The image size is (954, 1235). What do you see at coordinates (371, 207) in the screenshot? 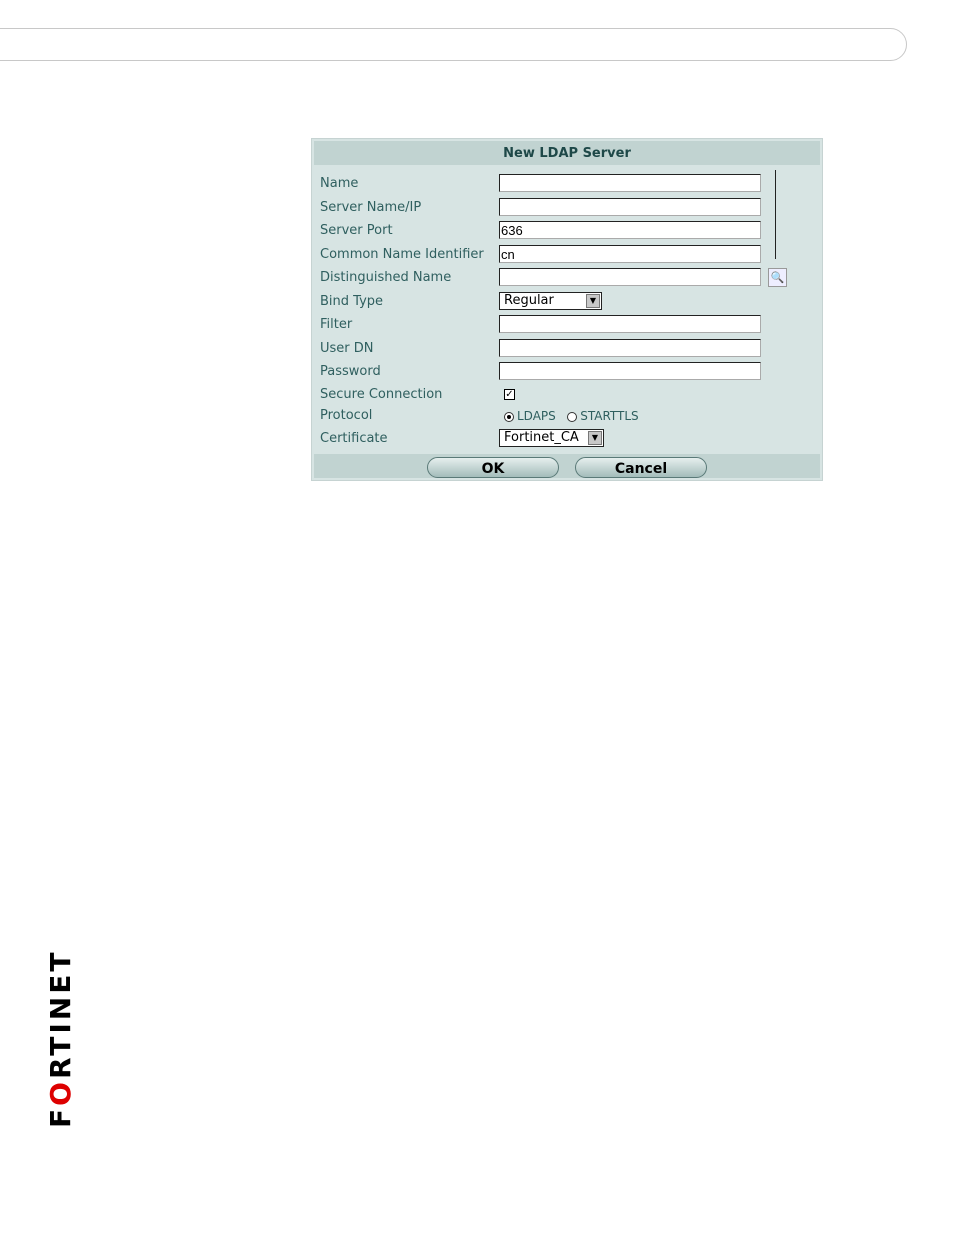
I see `server-name-label: Server Name/IP` at bounding box center [371, 207].